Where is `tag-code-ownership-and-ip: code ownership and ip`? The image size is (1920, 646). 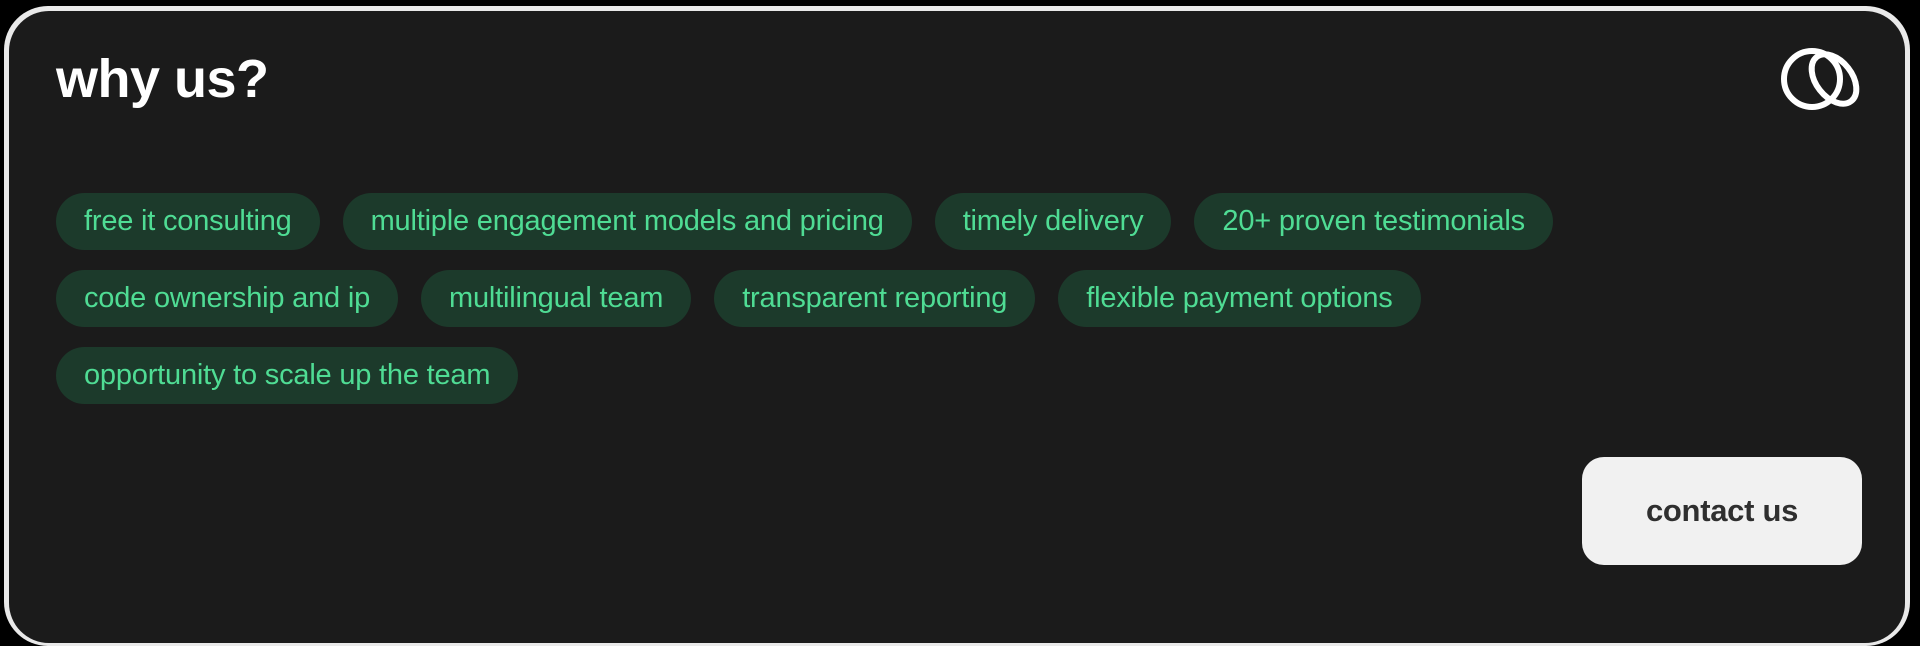 tag-code-ownership-and-ip: code ownership and ip is located at coordinates (227, 298).